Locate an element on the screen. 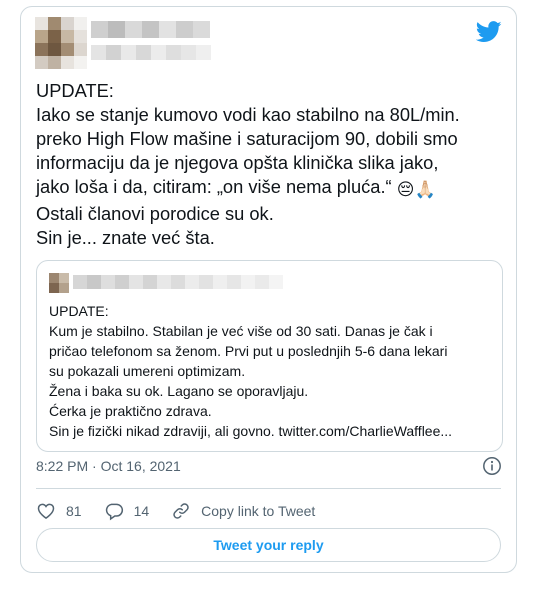  divider is located at coordinates (268, 488).